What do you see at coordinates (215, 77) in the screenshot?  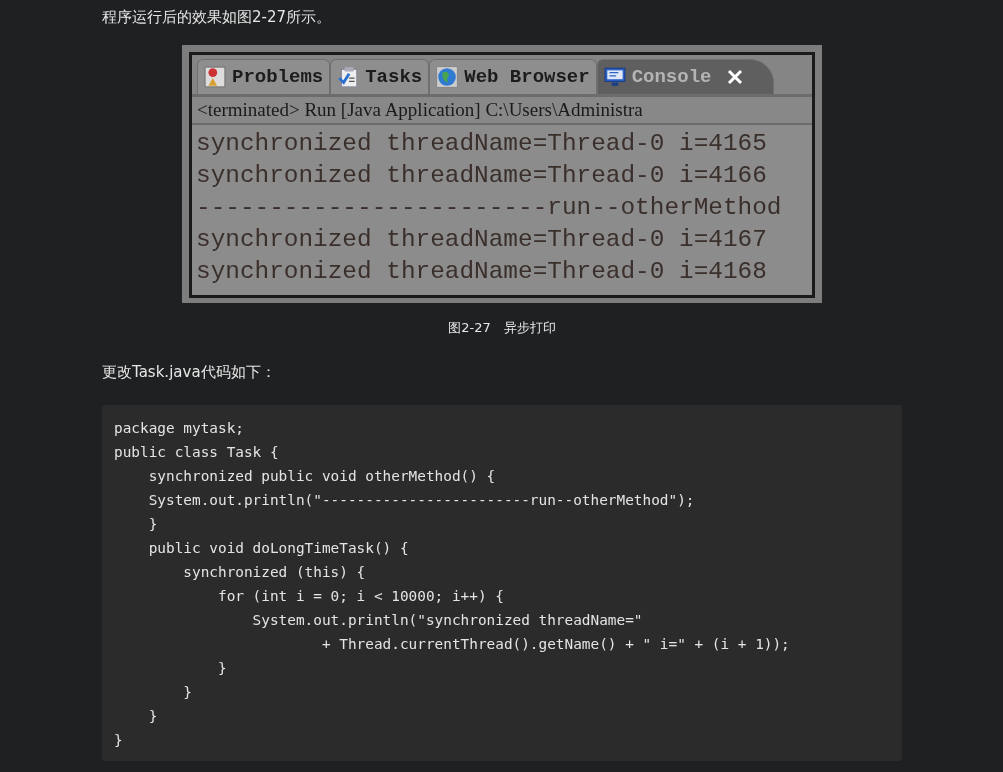 I see `warning-list-icon` at bounding box center [215, 77].